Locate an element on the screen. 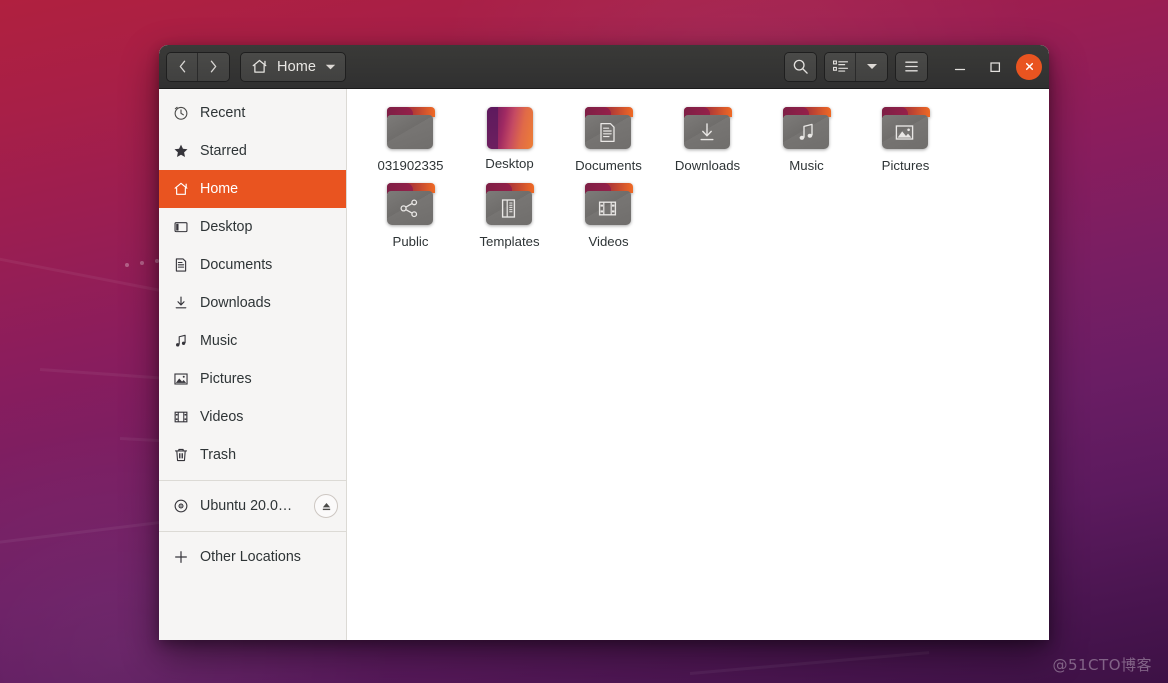 This screenshot has height=683, width=1168. back-button is located at coordinates (182, 66).